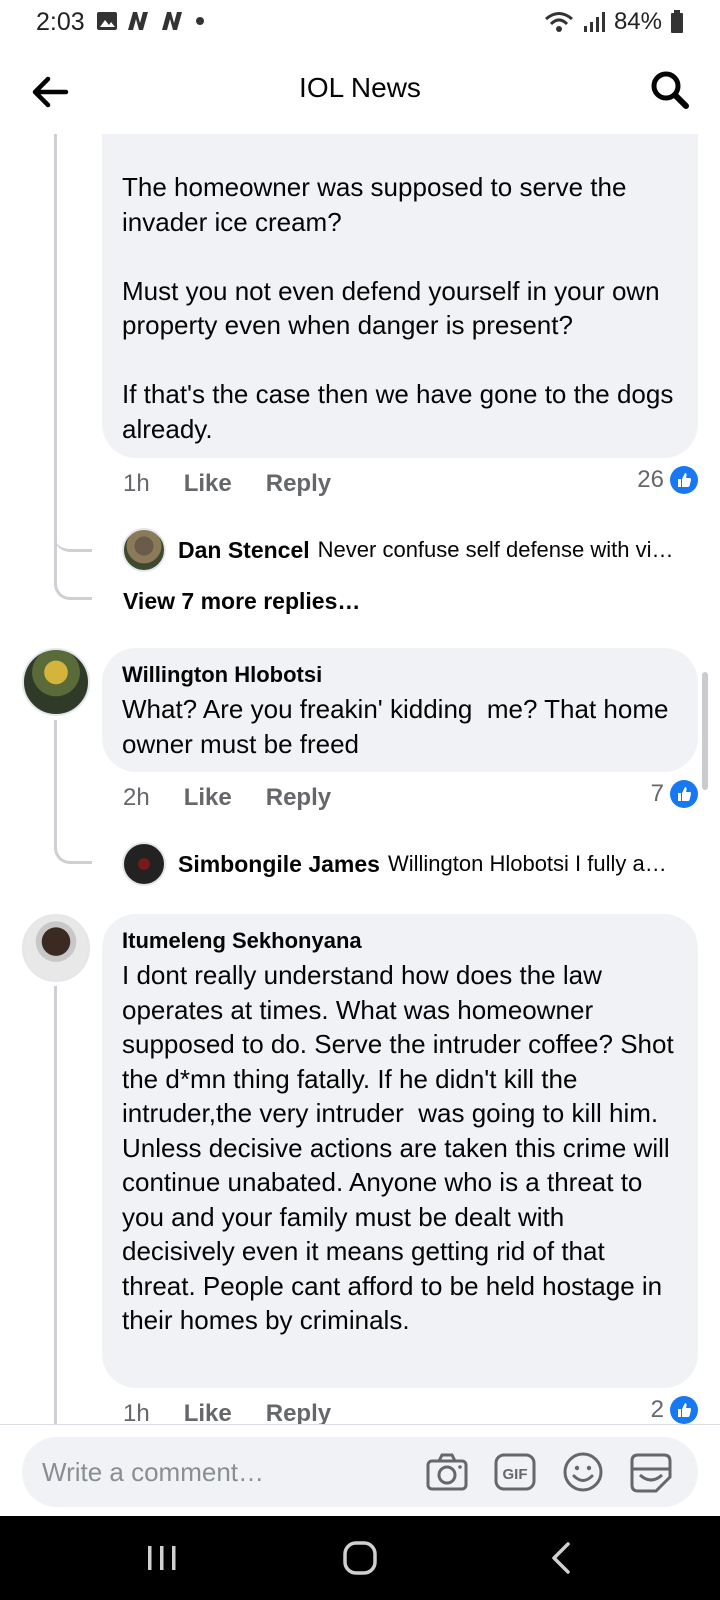 The image size is (720, 1600). I want to click on reply-author: Simbongile James, so click(279, 863).